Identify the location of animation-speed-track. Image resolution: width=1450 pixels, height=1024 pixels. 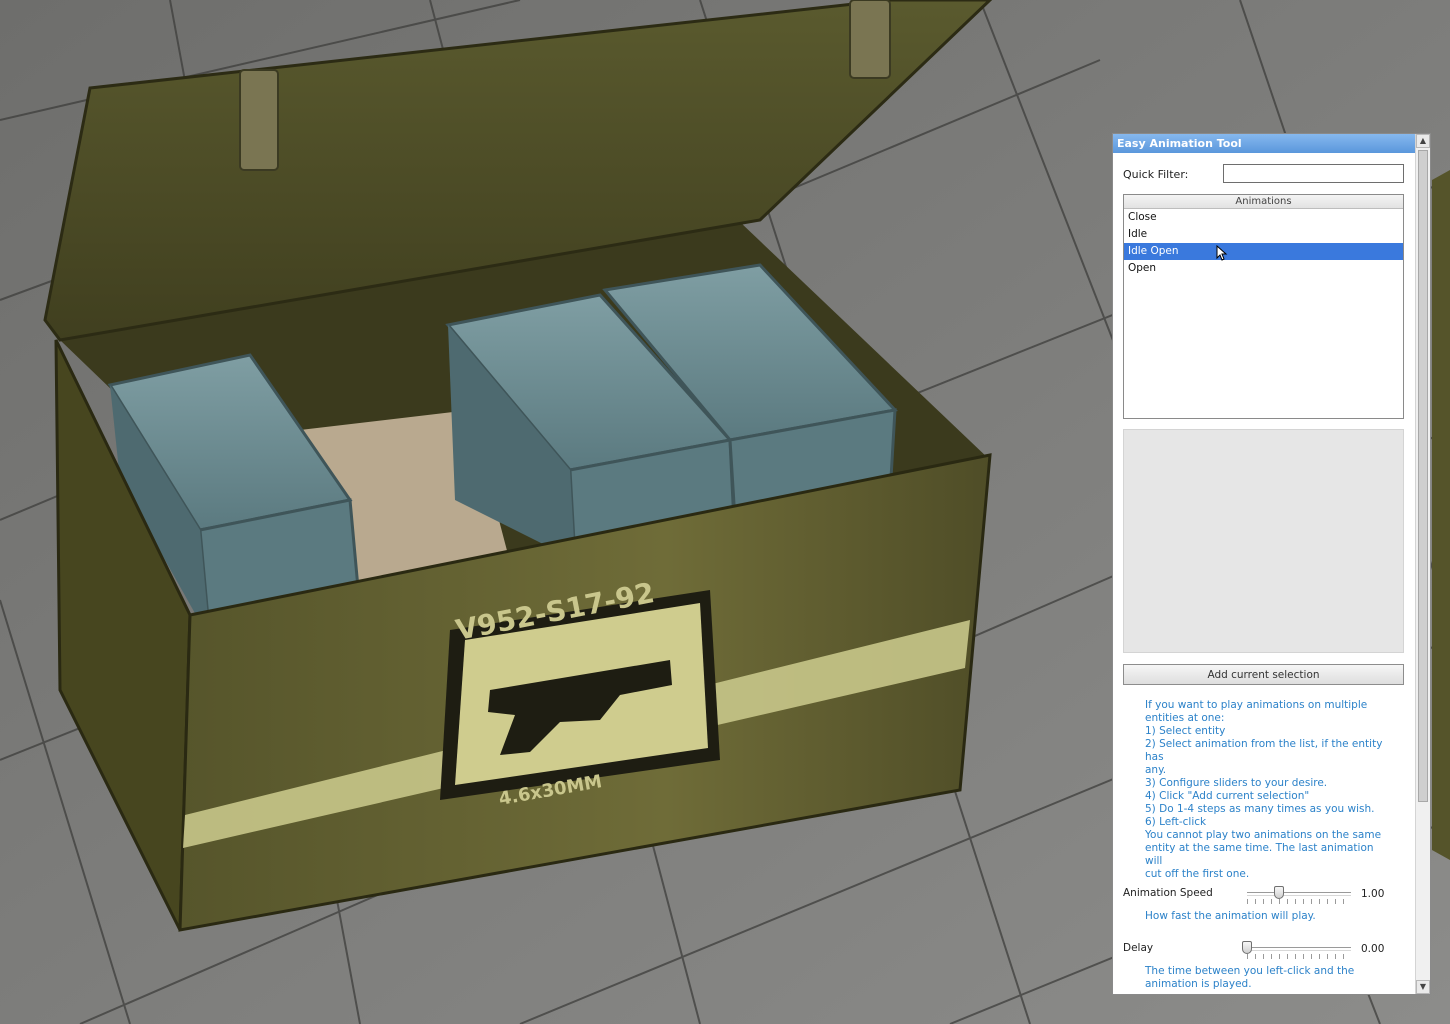
(1299, 894).